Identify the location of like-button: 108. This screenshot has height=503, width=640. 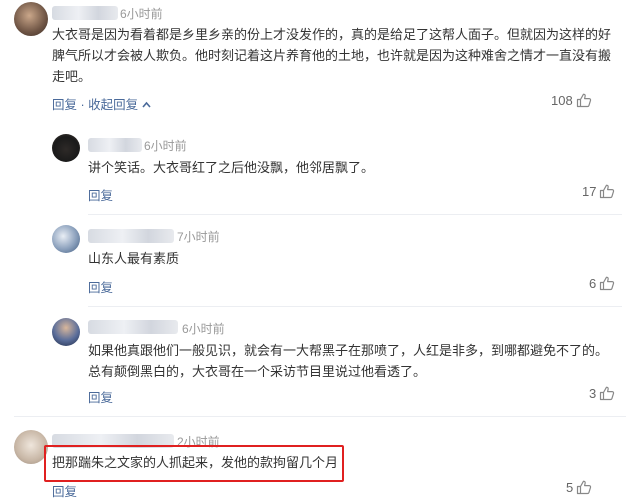
(571, 100).